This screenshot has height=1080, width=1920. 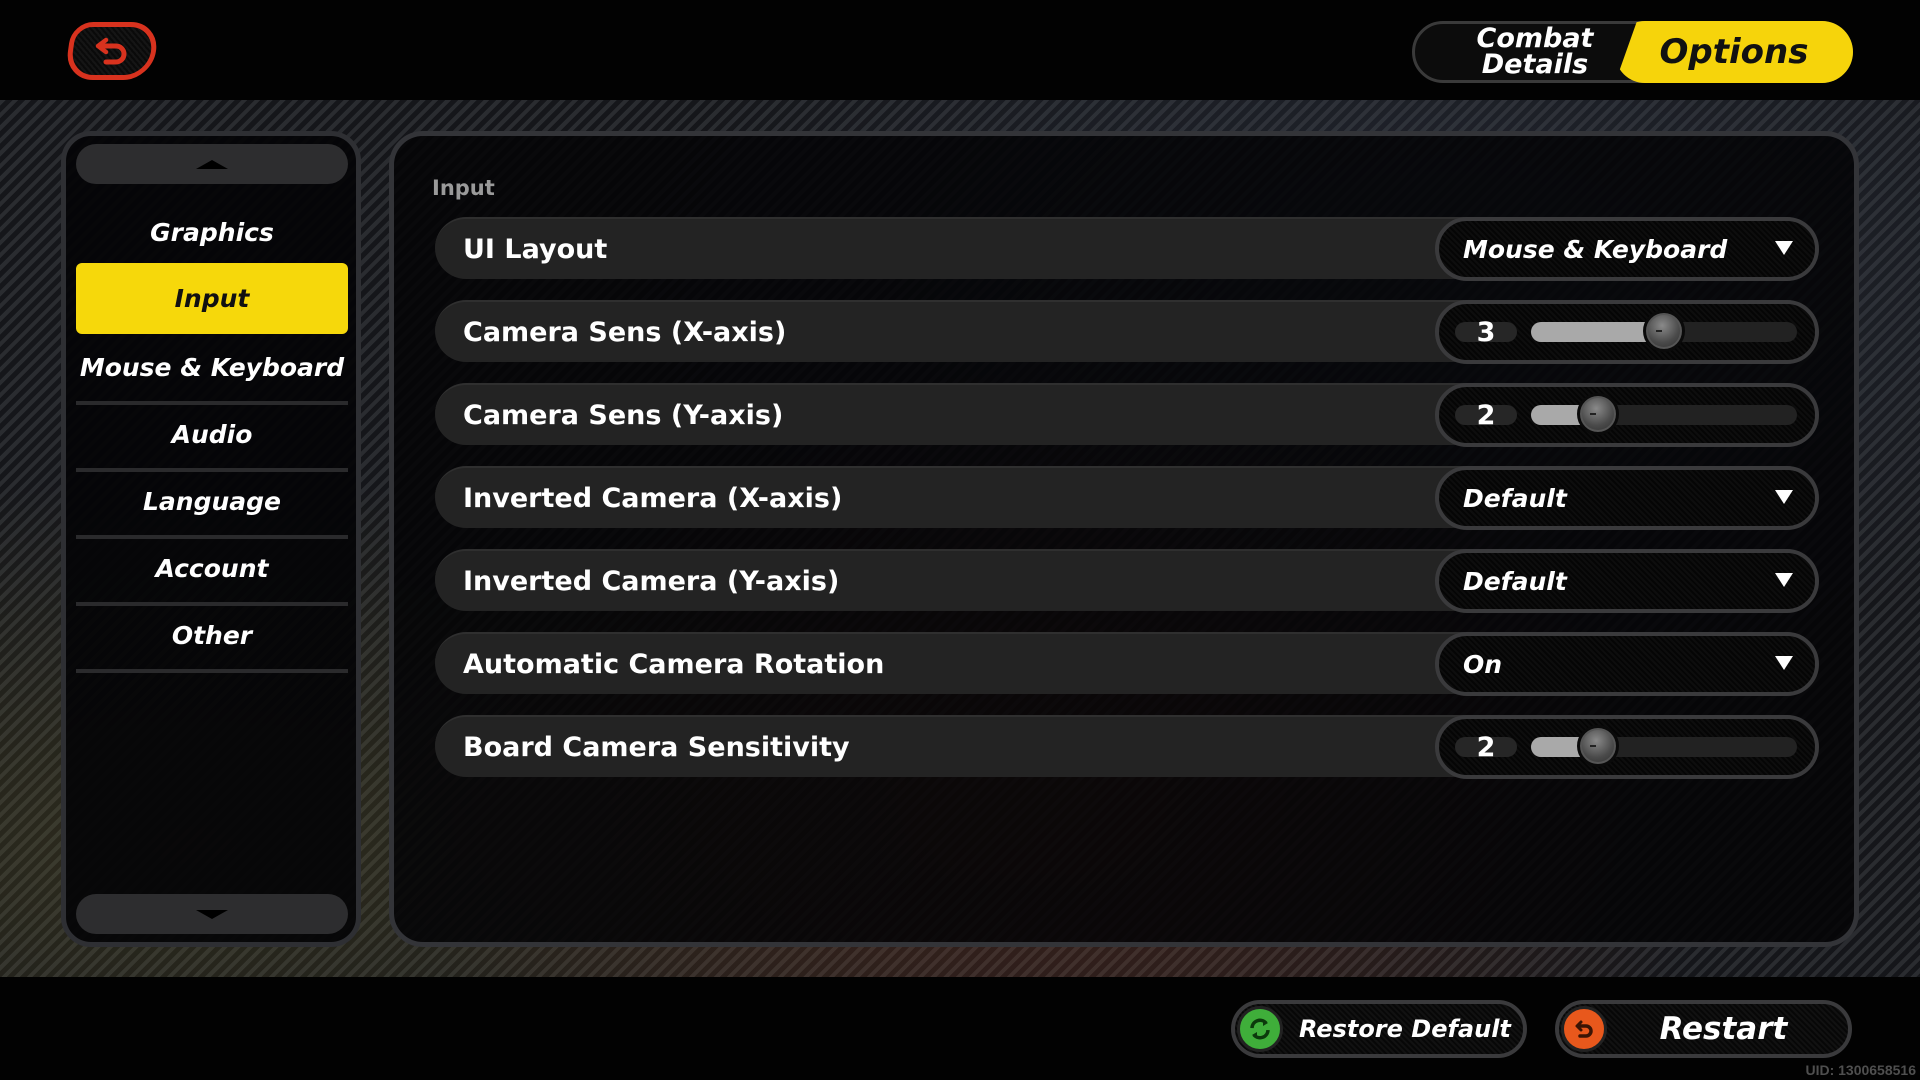 What do you see at coordinates (1127, 498) in the screenshot?
I see `setting-row-inverted-camera-x: Inverted Camera (X-axis) Default` at bounding box center [1127, 498].